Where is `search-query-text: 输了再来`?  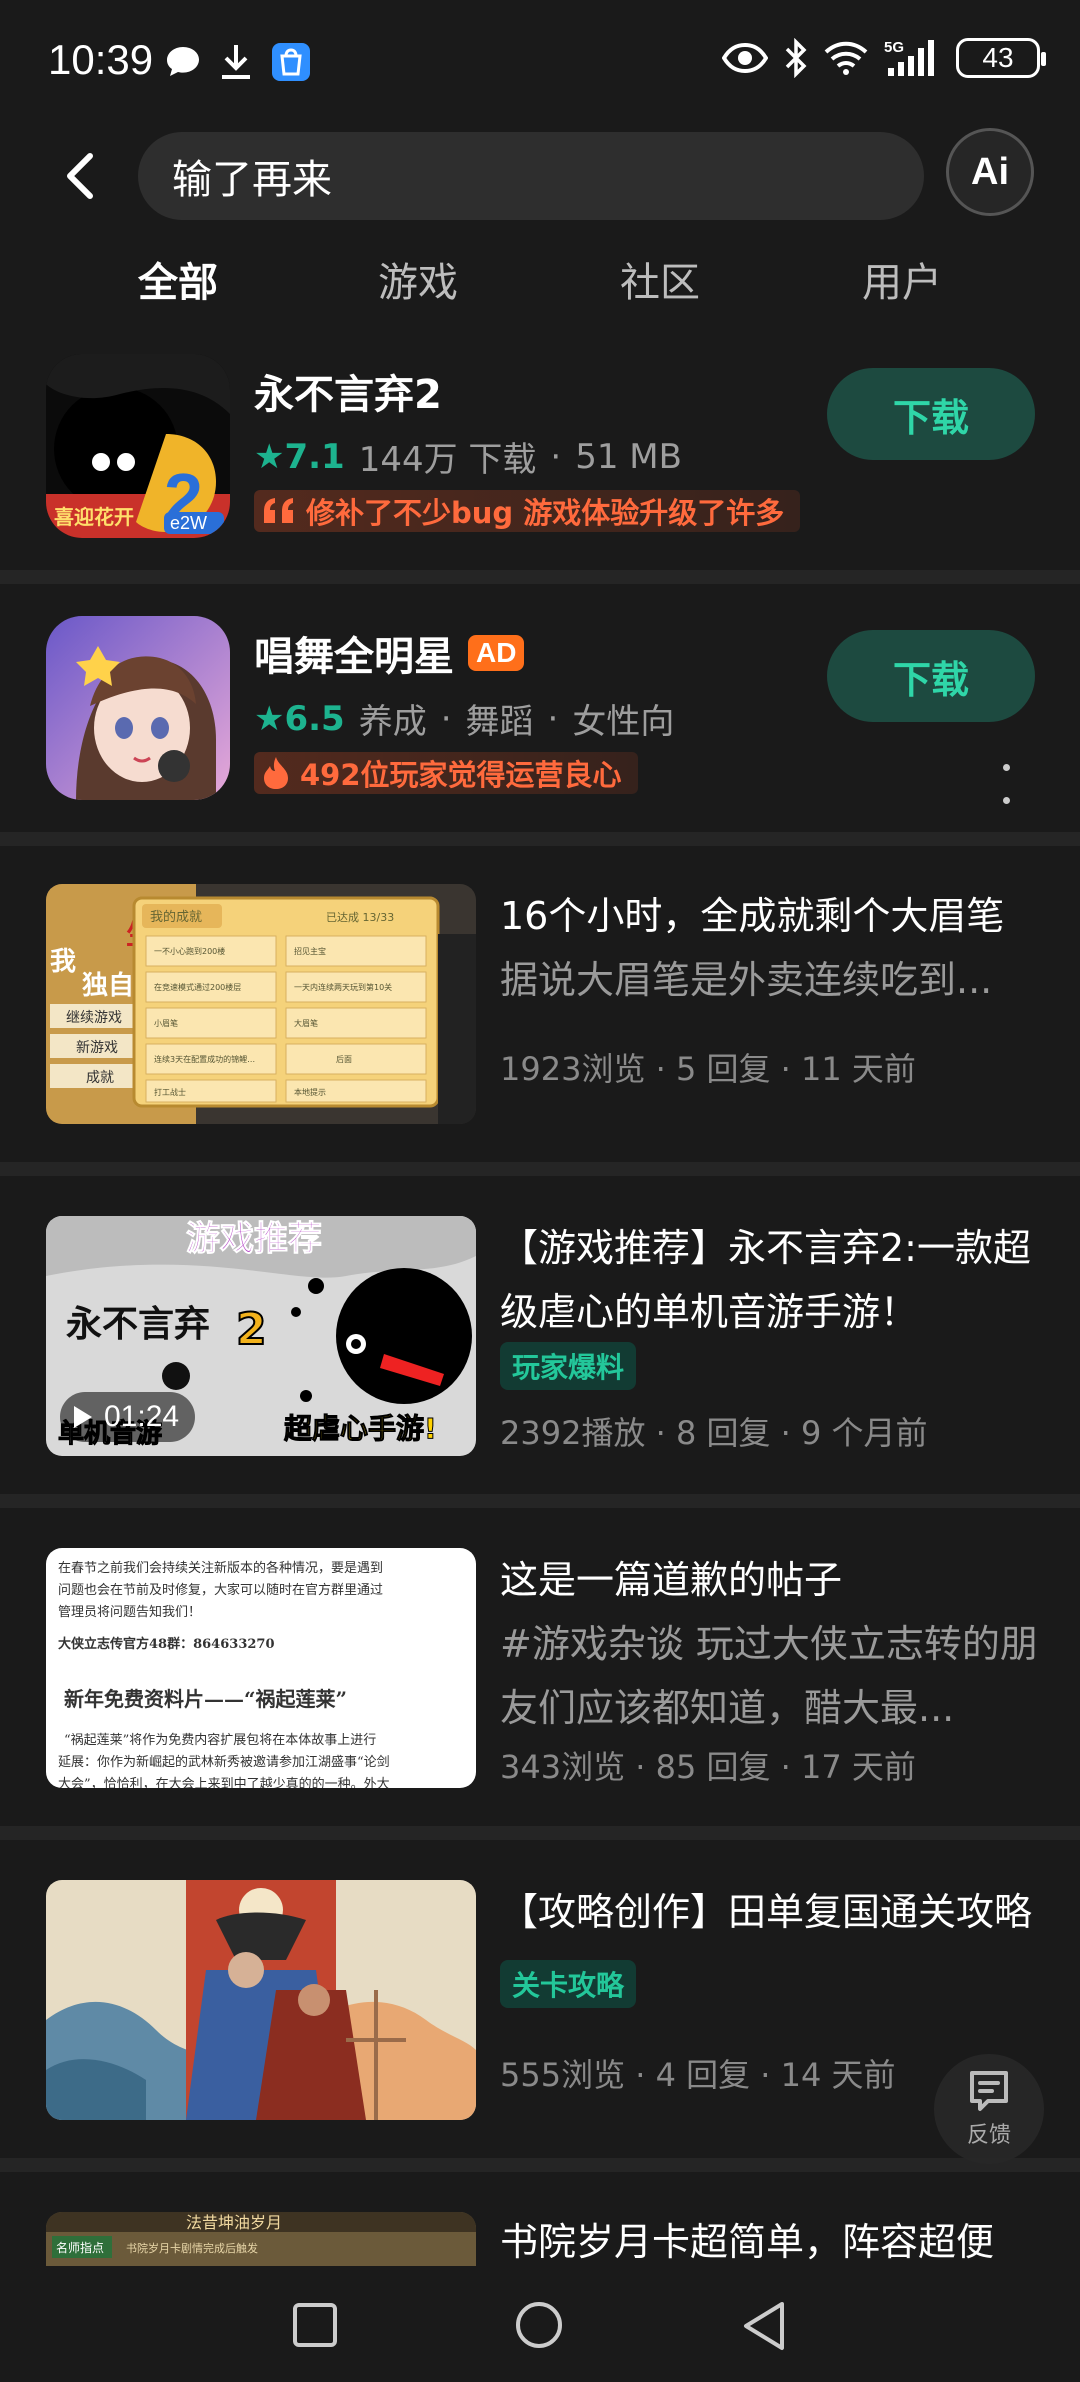 search-query-text: 输了再来 is located at coordinates (252, 180).